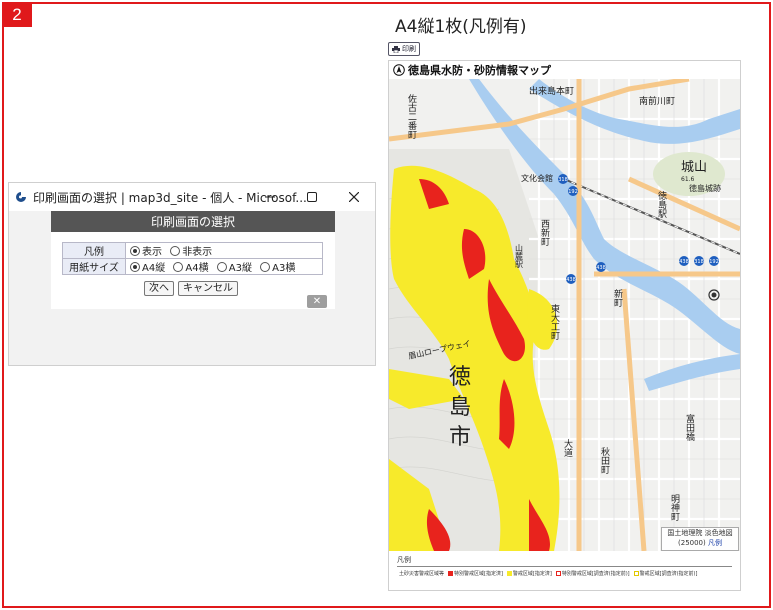 This screenshot has height=610, width=773. I want to click on next-button: 次へ, so click(159, 288).